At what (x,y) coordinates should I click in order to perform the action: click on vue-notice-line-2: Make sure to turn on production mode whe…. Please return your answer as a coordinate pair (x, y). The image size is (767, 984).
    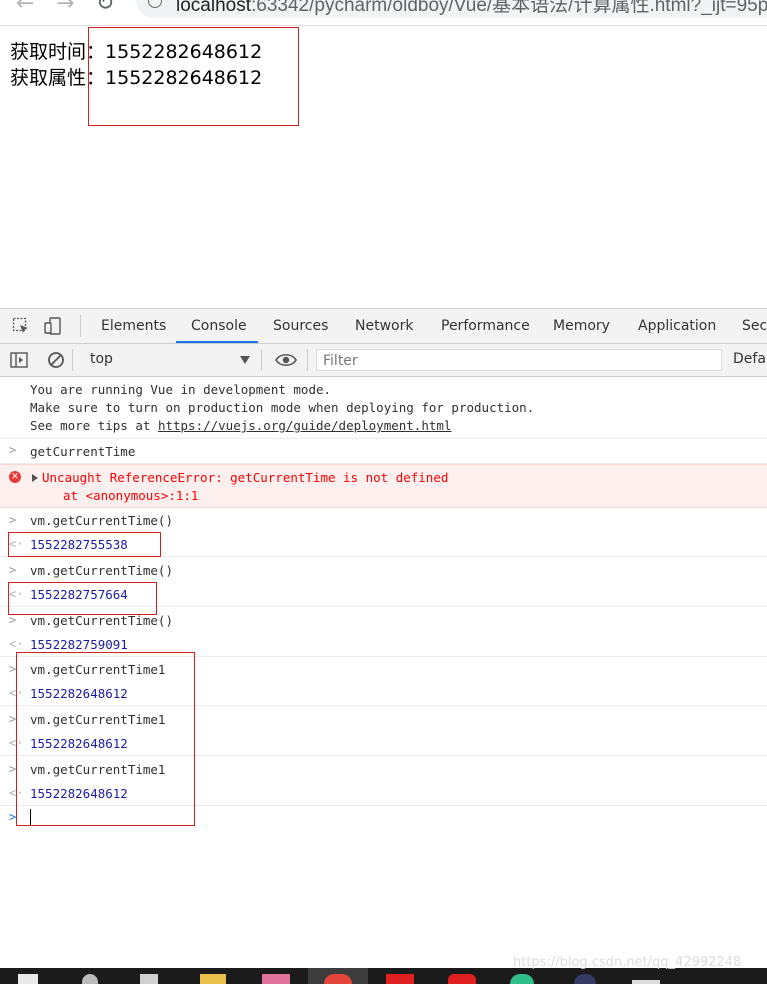
    Looking at the image, I should click on (282, 407).